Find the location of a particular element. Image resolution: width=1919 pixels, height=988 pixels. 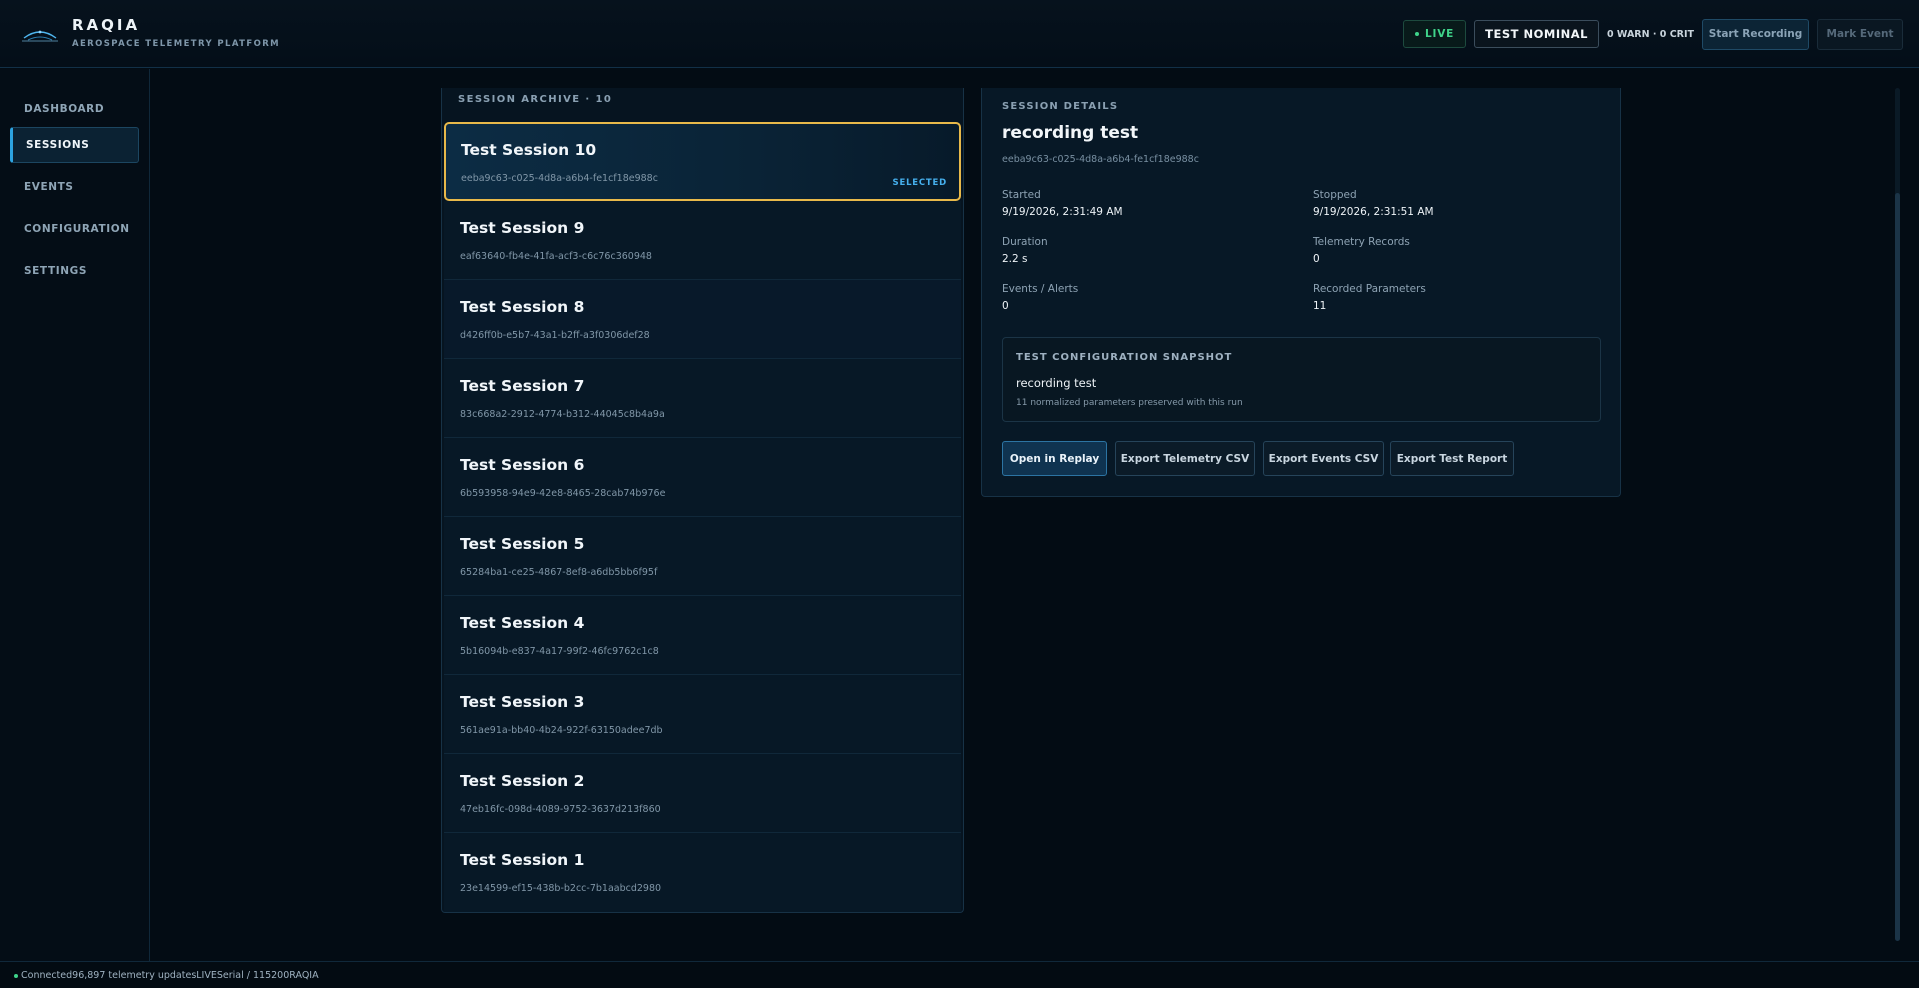

connection-dot-icon is located at coordinates (16, 975).